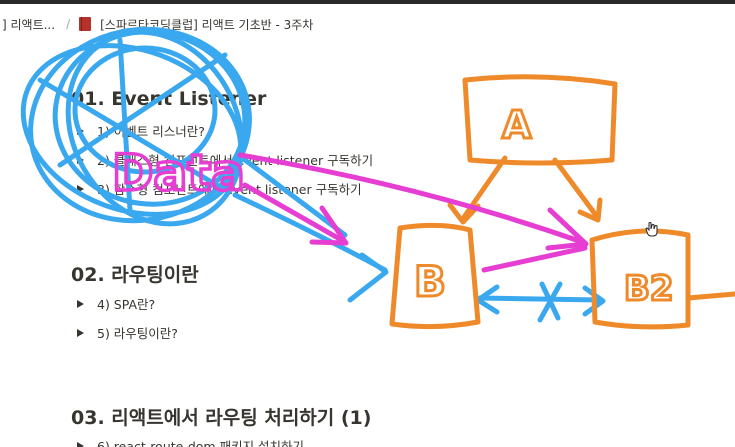 The image size is (735, 447). I want to click on toggle-label: 2) 클래스형 컴포넌트에서 event listener 구독하기, so click(235, 160).